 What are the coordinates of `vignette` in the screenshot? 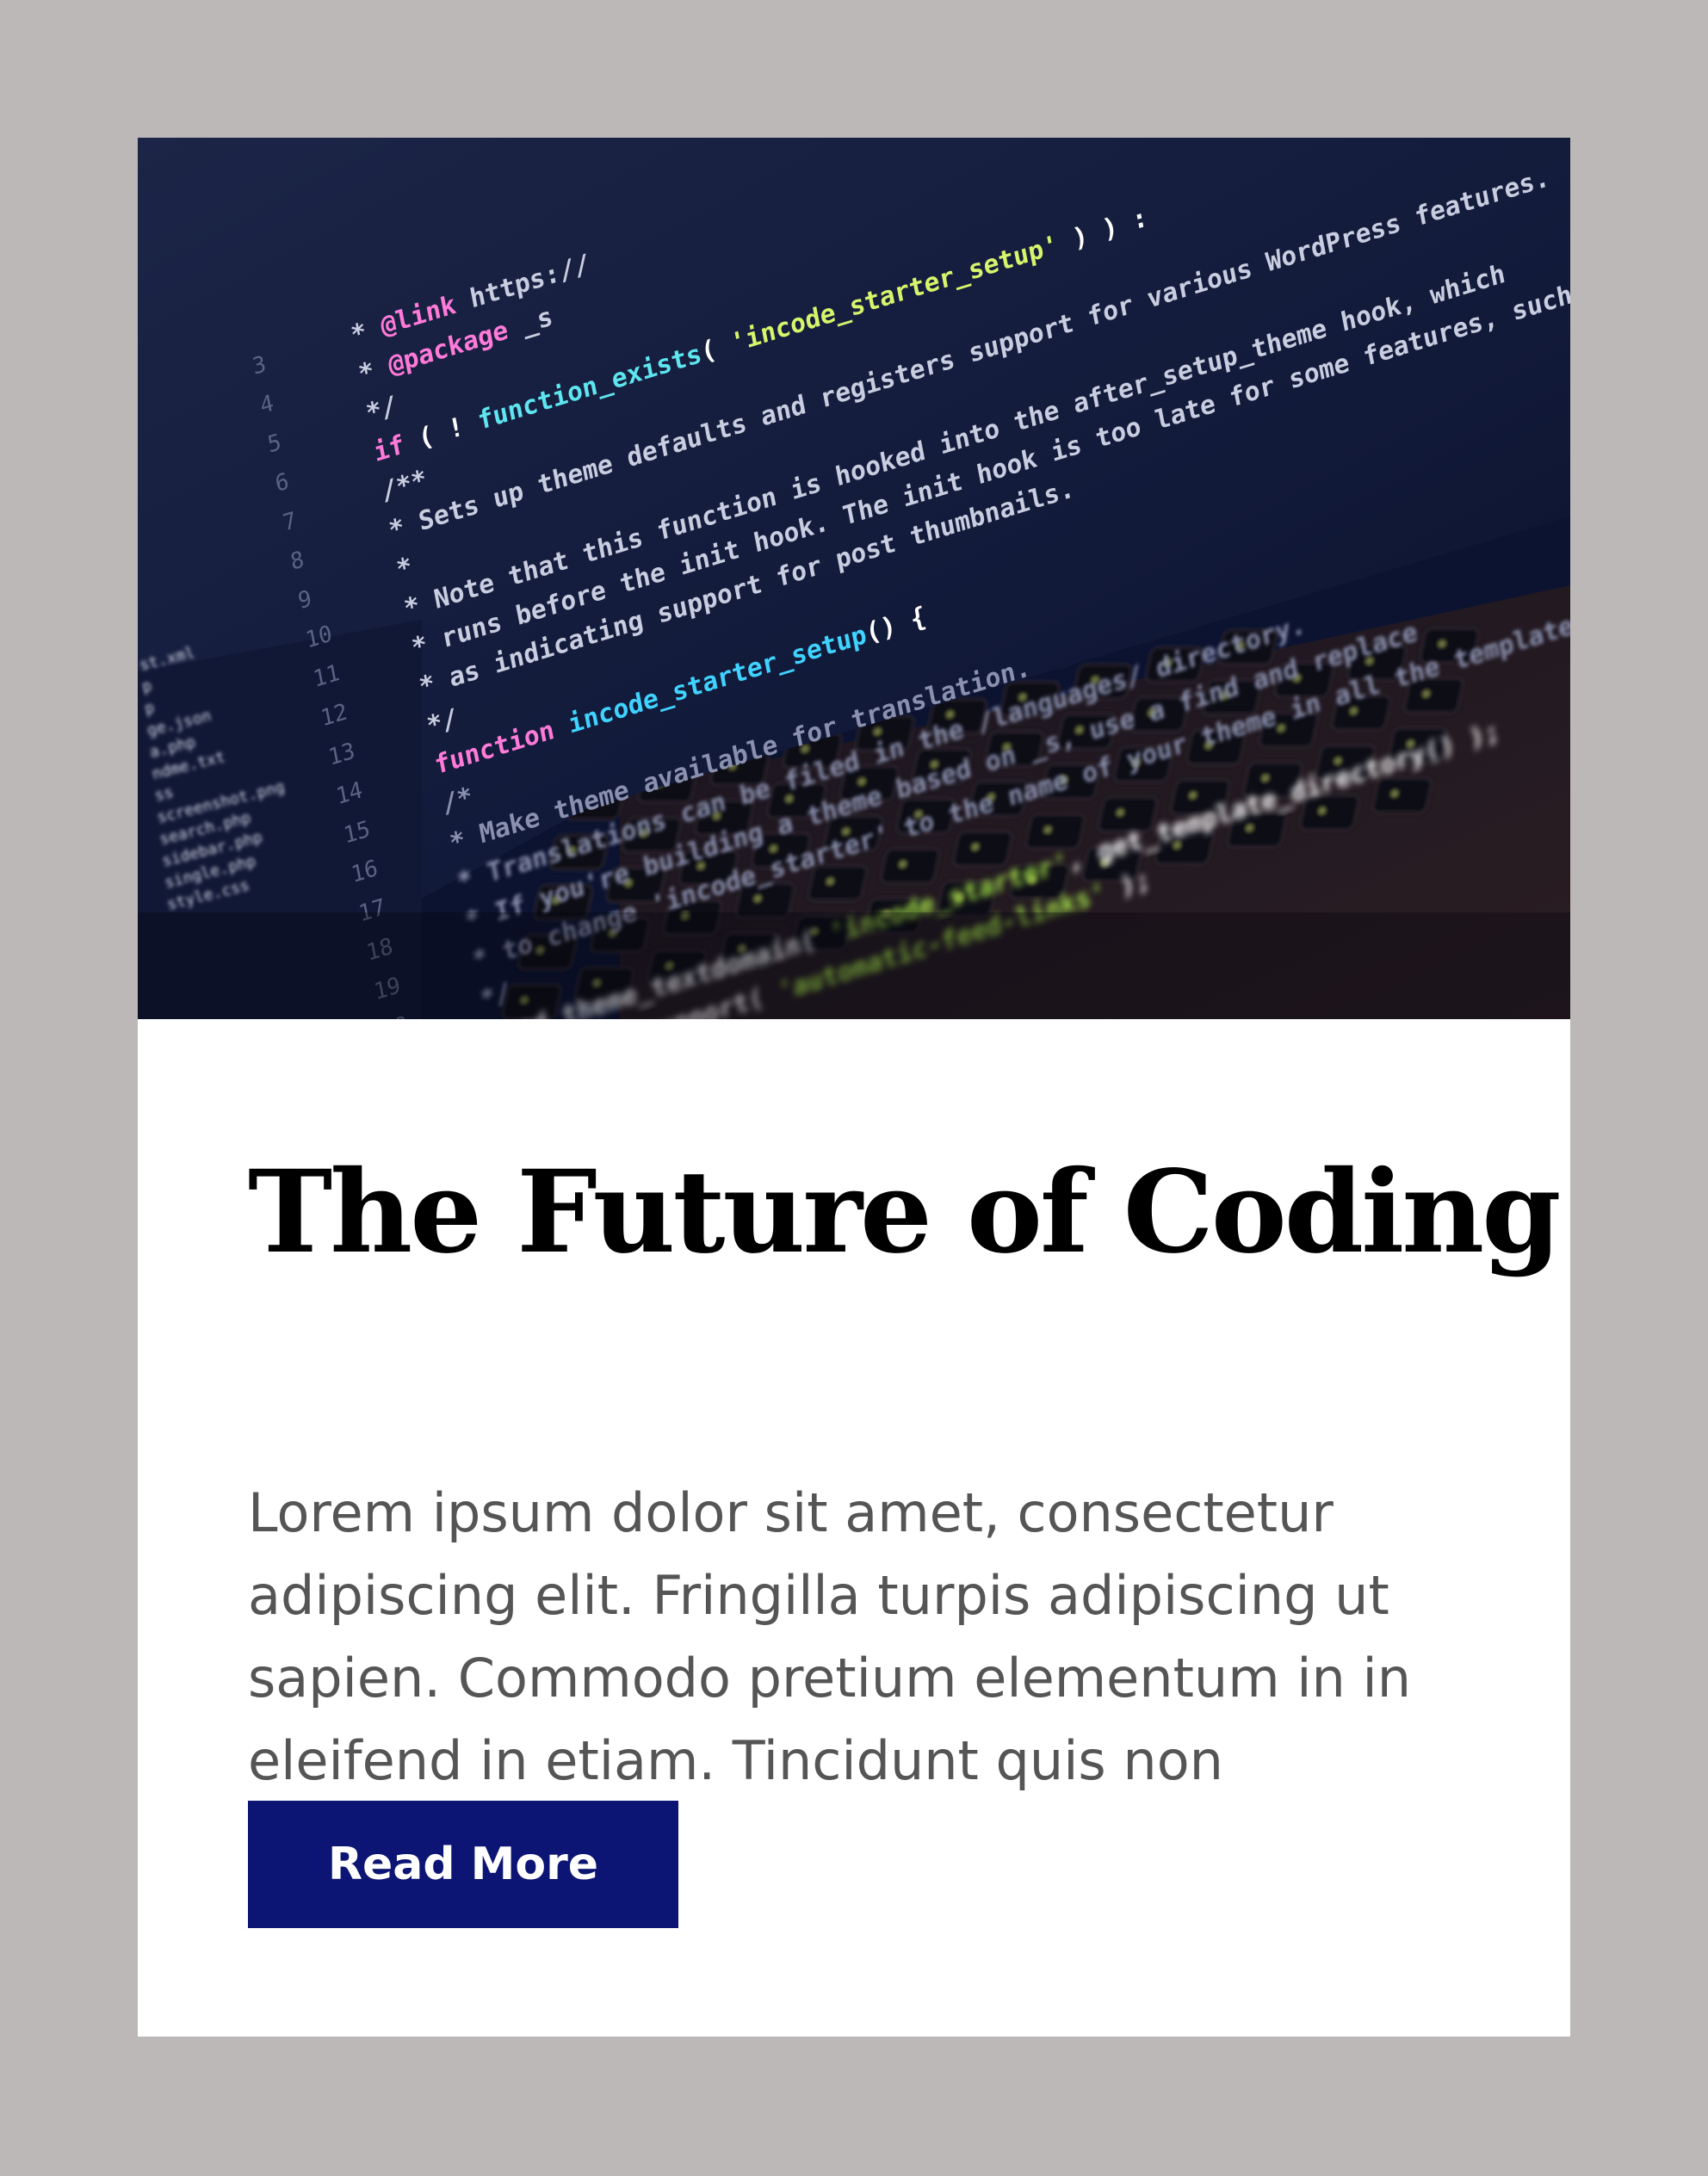 It's located at (854, 966).